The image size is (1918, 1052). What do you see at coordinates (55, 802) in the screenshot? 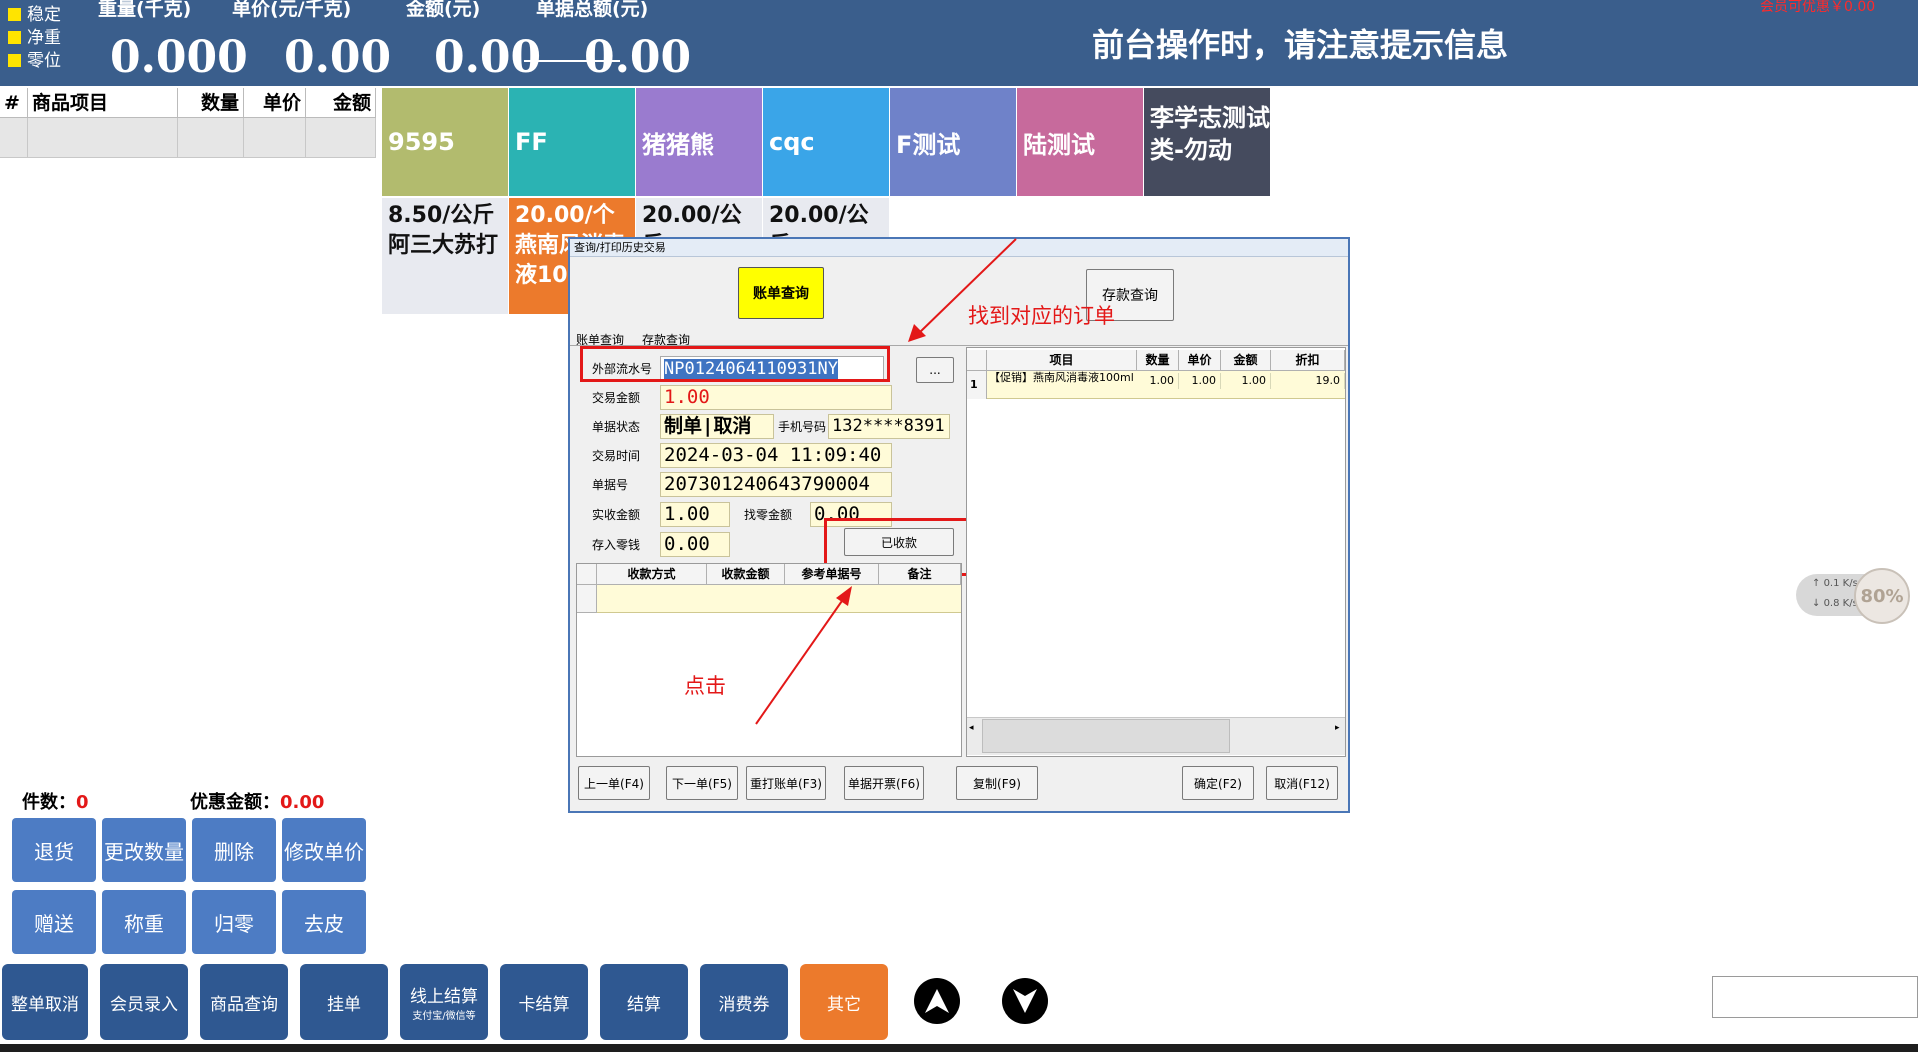
I see `item-count-stat: 件数：0` at bounding box center [55, 802].